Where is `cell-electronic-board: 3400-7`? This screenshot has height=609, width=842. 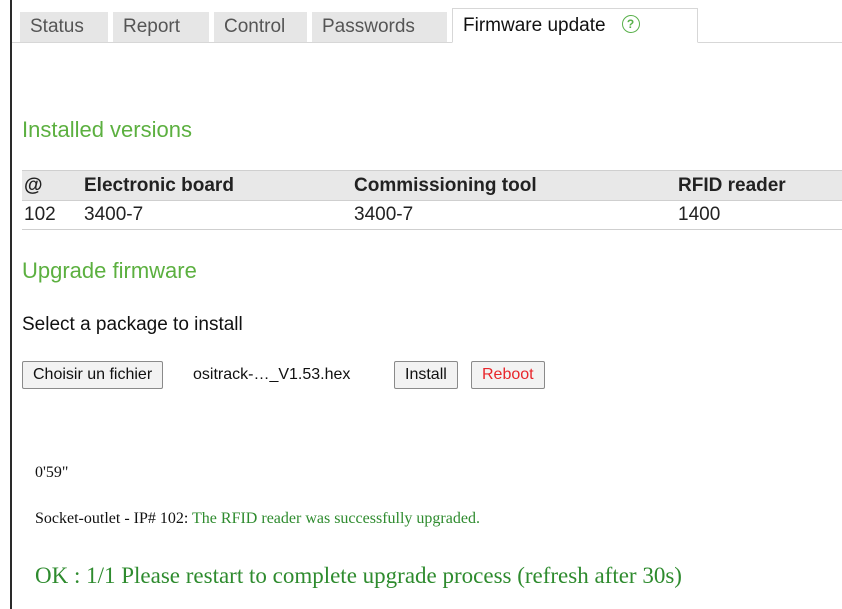 cell-electronic-board: 3400-7 is located at coordinates (114, 214).